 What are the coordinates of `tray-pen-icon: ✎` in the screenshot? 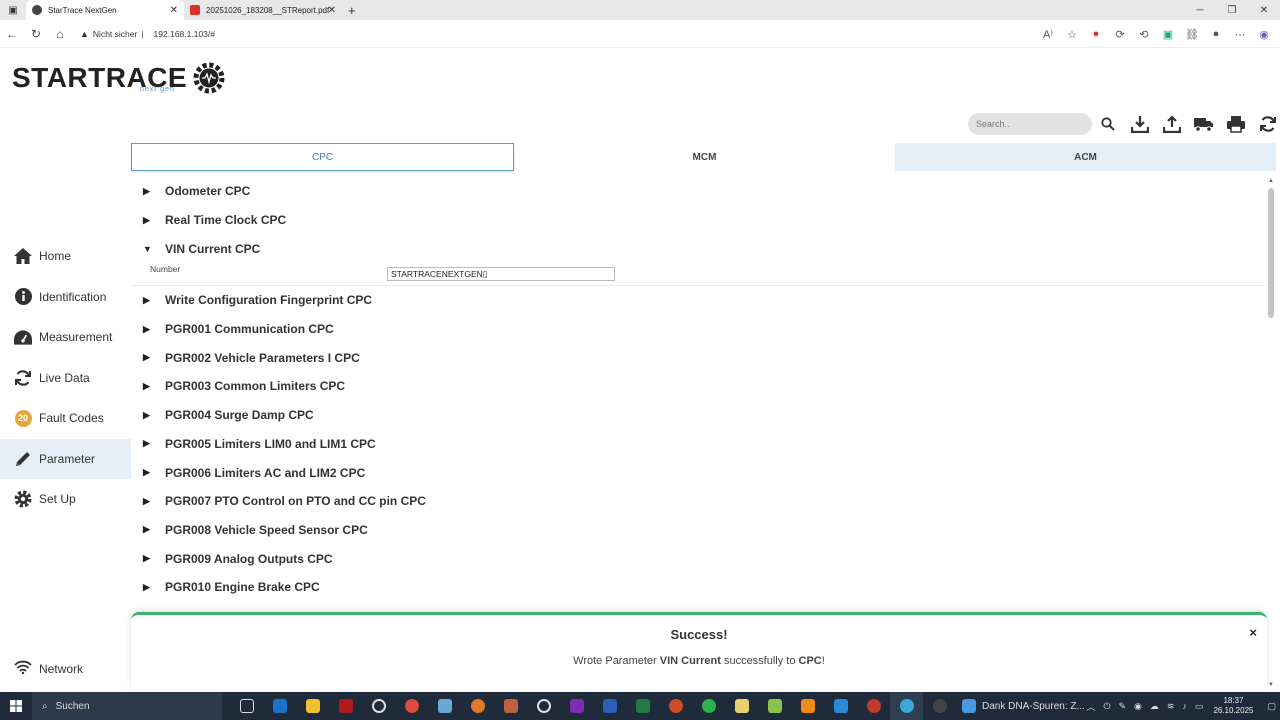 It's located at (1122, 706).